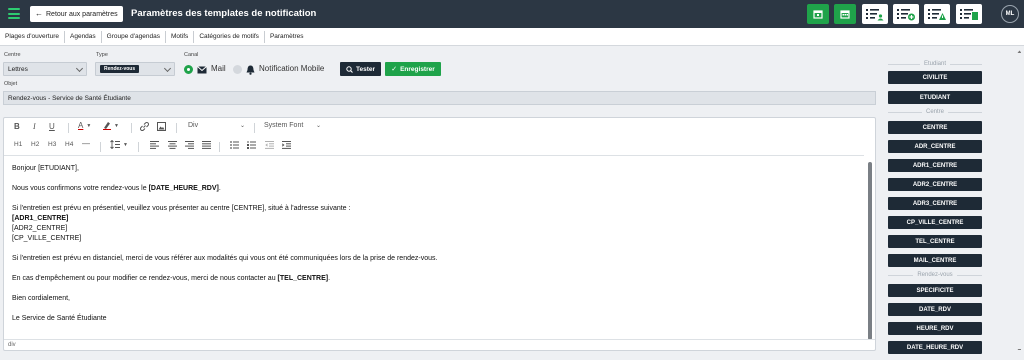 The image size is (1024, 360). What do you see at coordinates (286, 145) in the screenshot?
I see `indent-icon` at bounding box center [286, 145].